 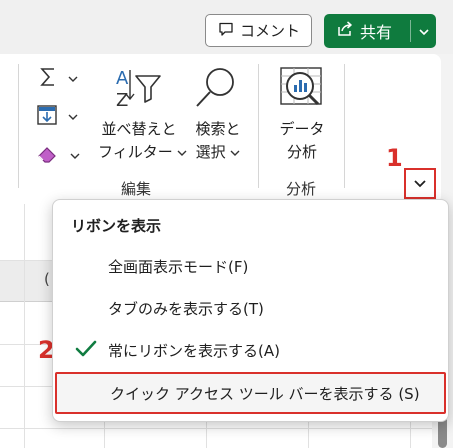 I want to click on search-icon, so click(x=216, y=91).